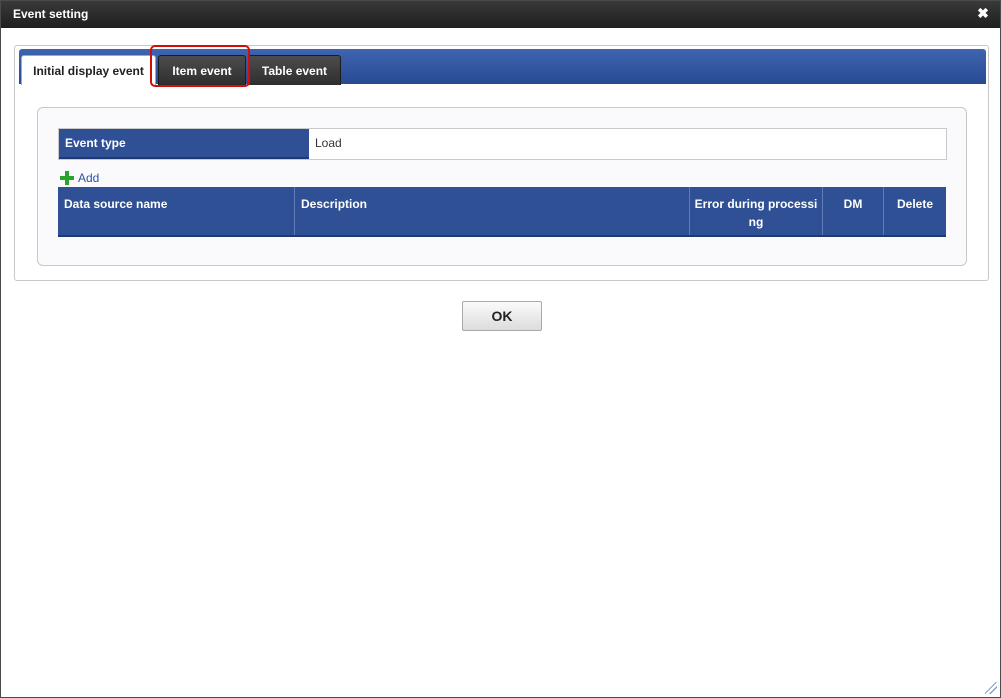 The height and width of the screenshot is (698, 1001). I want to click on column-header-dm: DM, so click(853, 211).